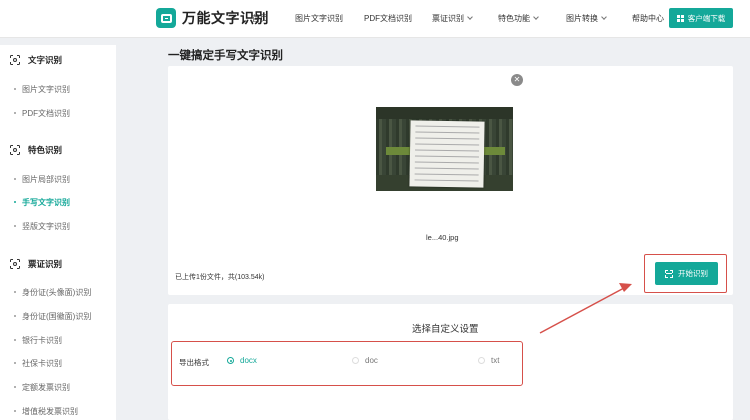 This screenshot has width=750, height=420. What do you see at coordinates (319, 18) in the screenshot?
I see `nav-image-ocr: 图片文字识别` at bounding box center [319, 18].